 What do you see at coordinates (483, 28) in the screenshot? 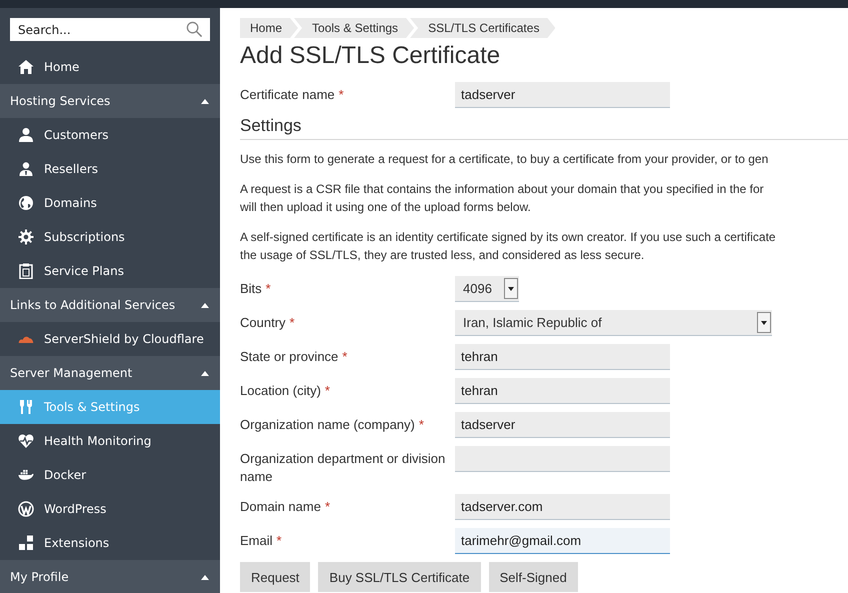
I see `breadcrumb-link: SSL/TLS Certificates` at bounding box center [483, 28].